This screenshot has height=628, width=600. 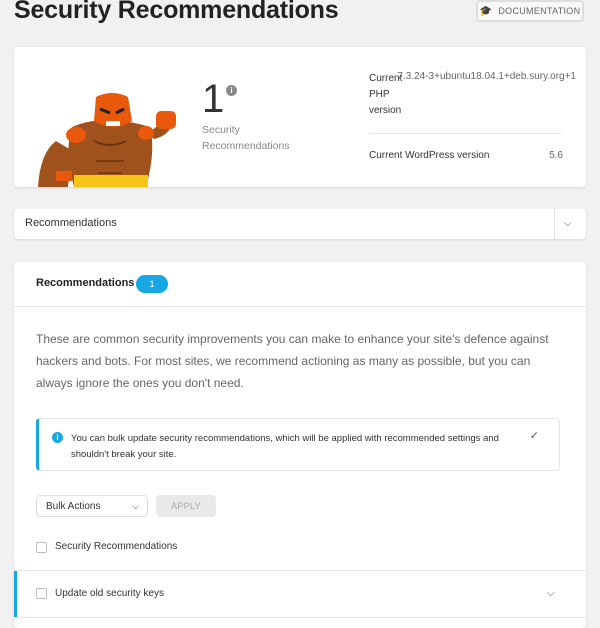 What do you see at coordinates (429, 155) in the screenshot?
I see `wp-version-label: Current WordPress version` at bounding box center [429, 155].